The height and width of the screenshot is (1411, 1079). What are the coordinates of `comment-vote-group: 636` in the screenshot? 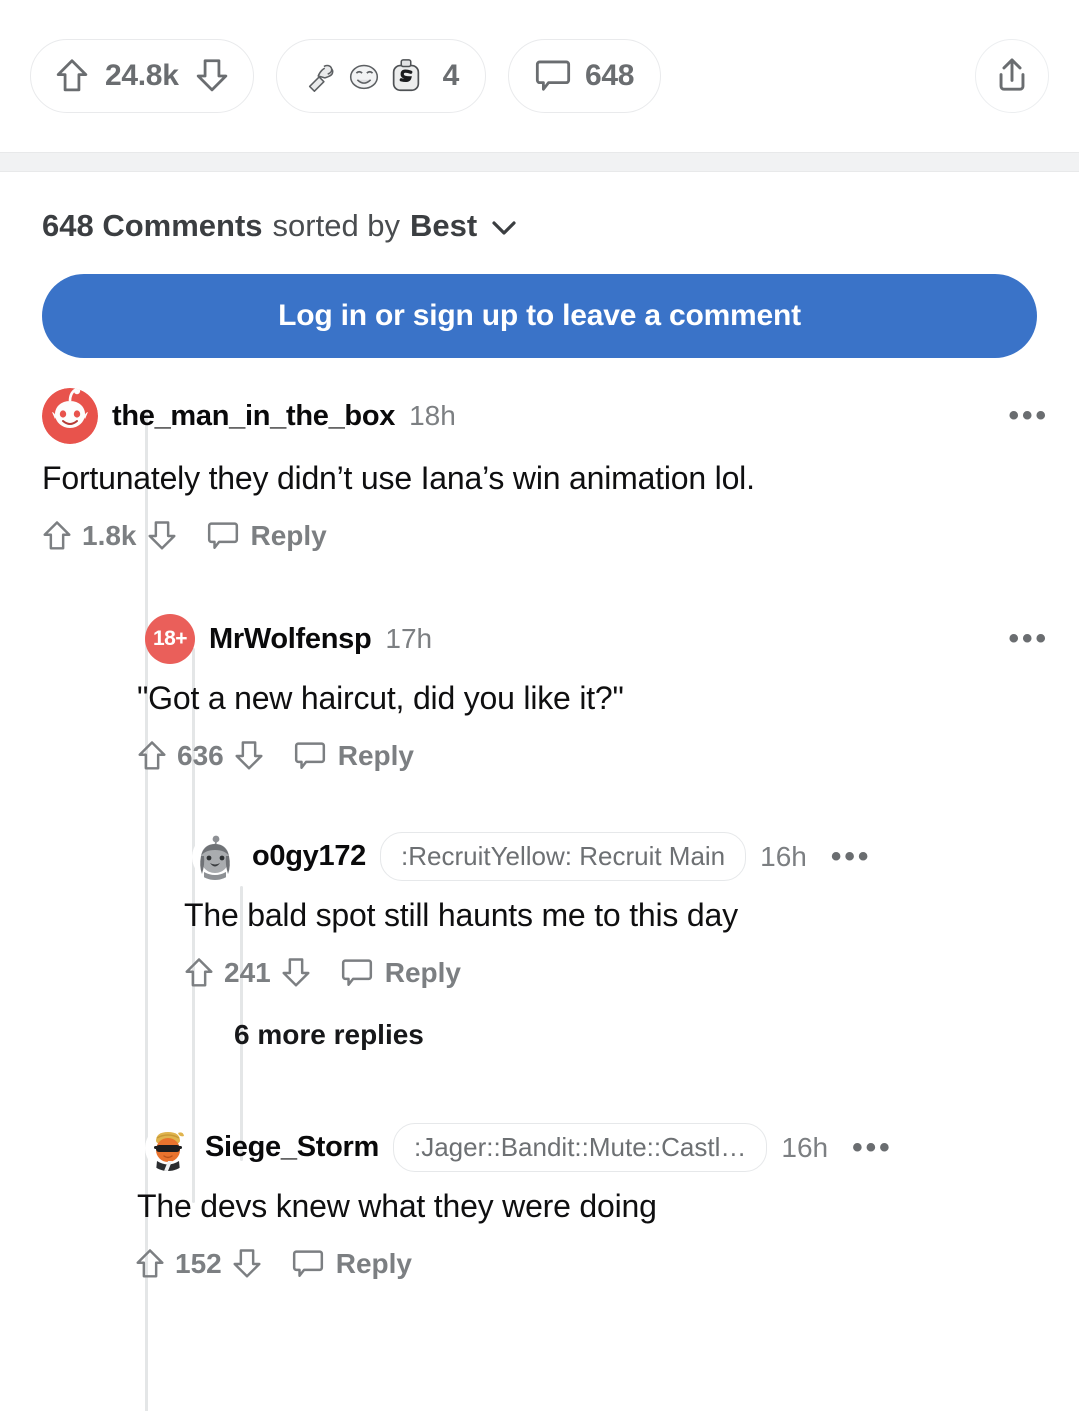 It's located at (200, 756).